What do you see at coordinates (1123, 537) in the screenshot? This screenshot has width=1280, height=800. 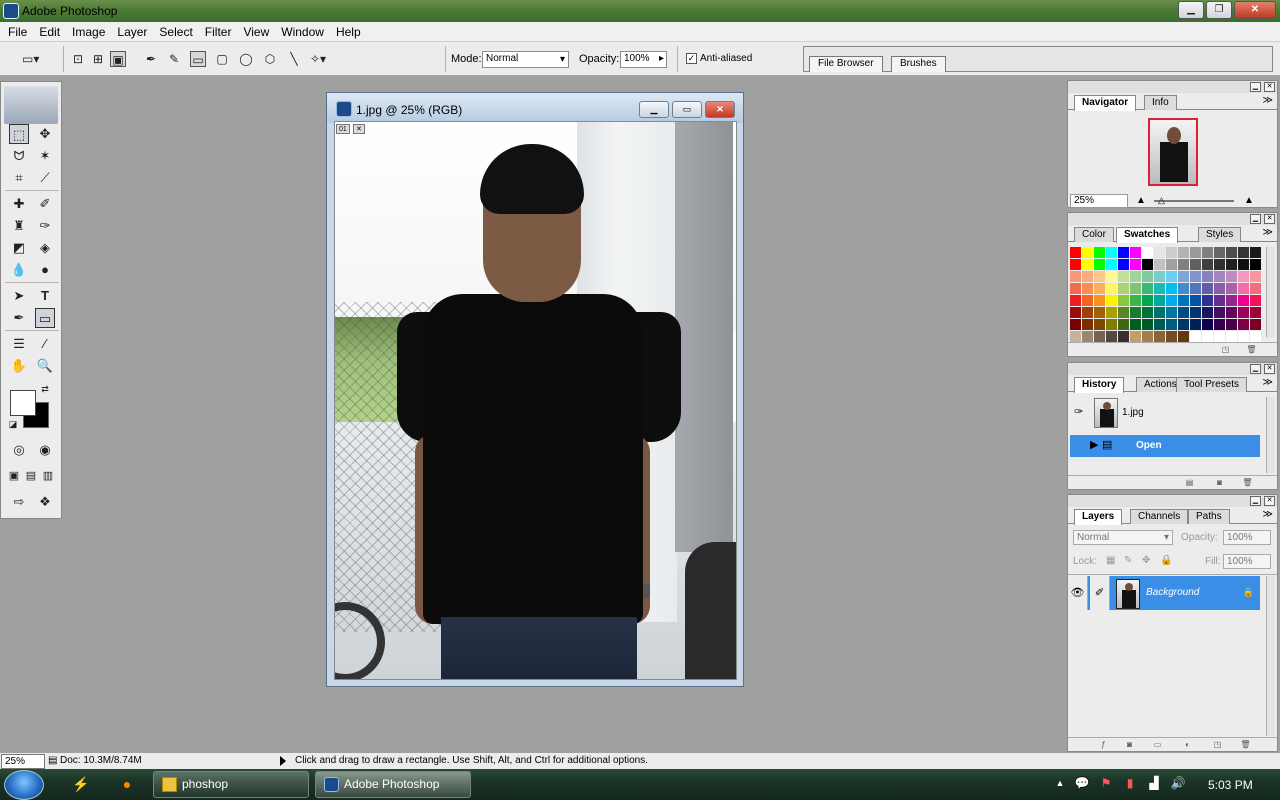 I see `blend-mode-select: Normal ▾` at bounding box center [1123, 537].